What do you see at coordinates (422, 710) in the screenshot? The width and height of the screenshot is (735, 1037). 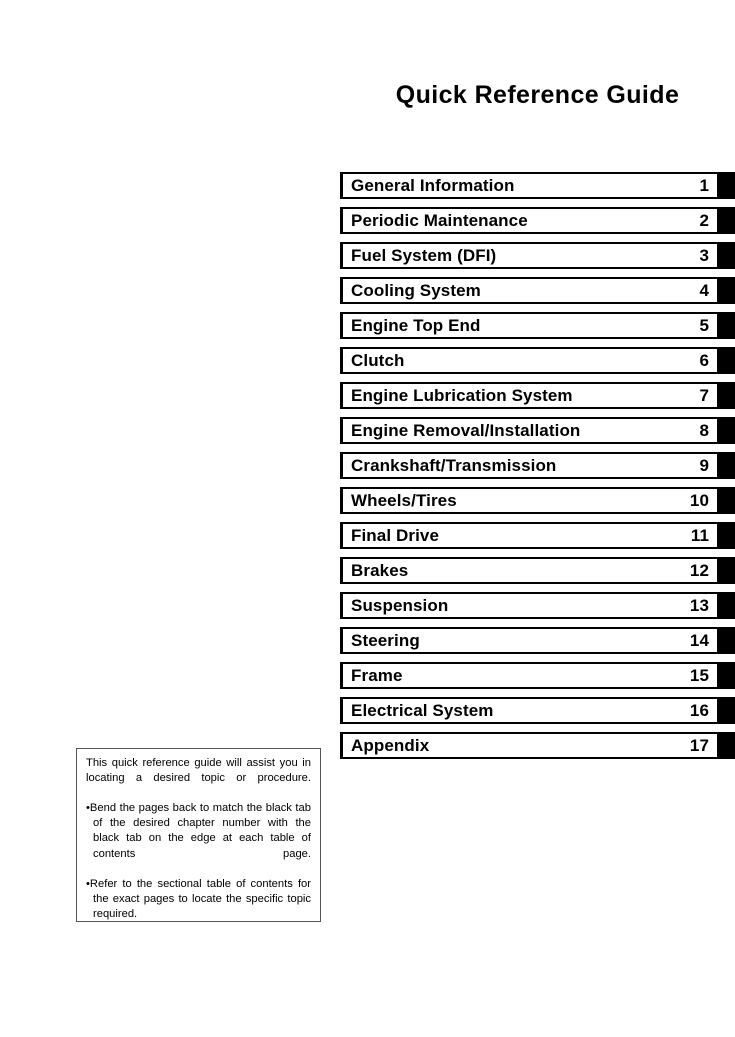 I see `chapter-title: Electrical System` at bounding box center [422, 710].